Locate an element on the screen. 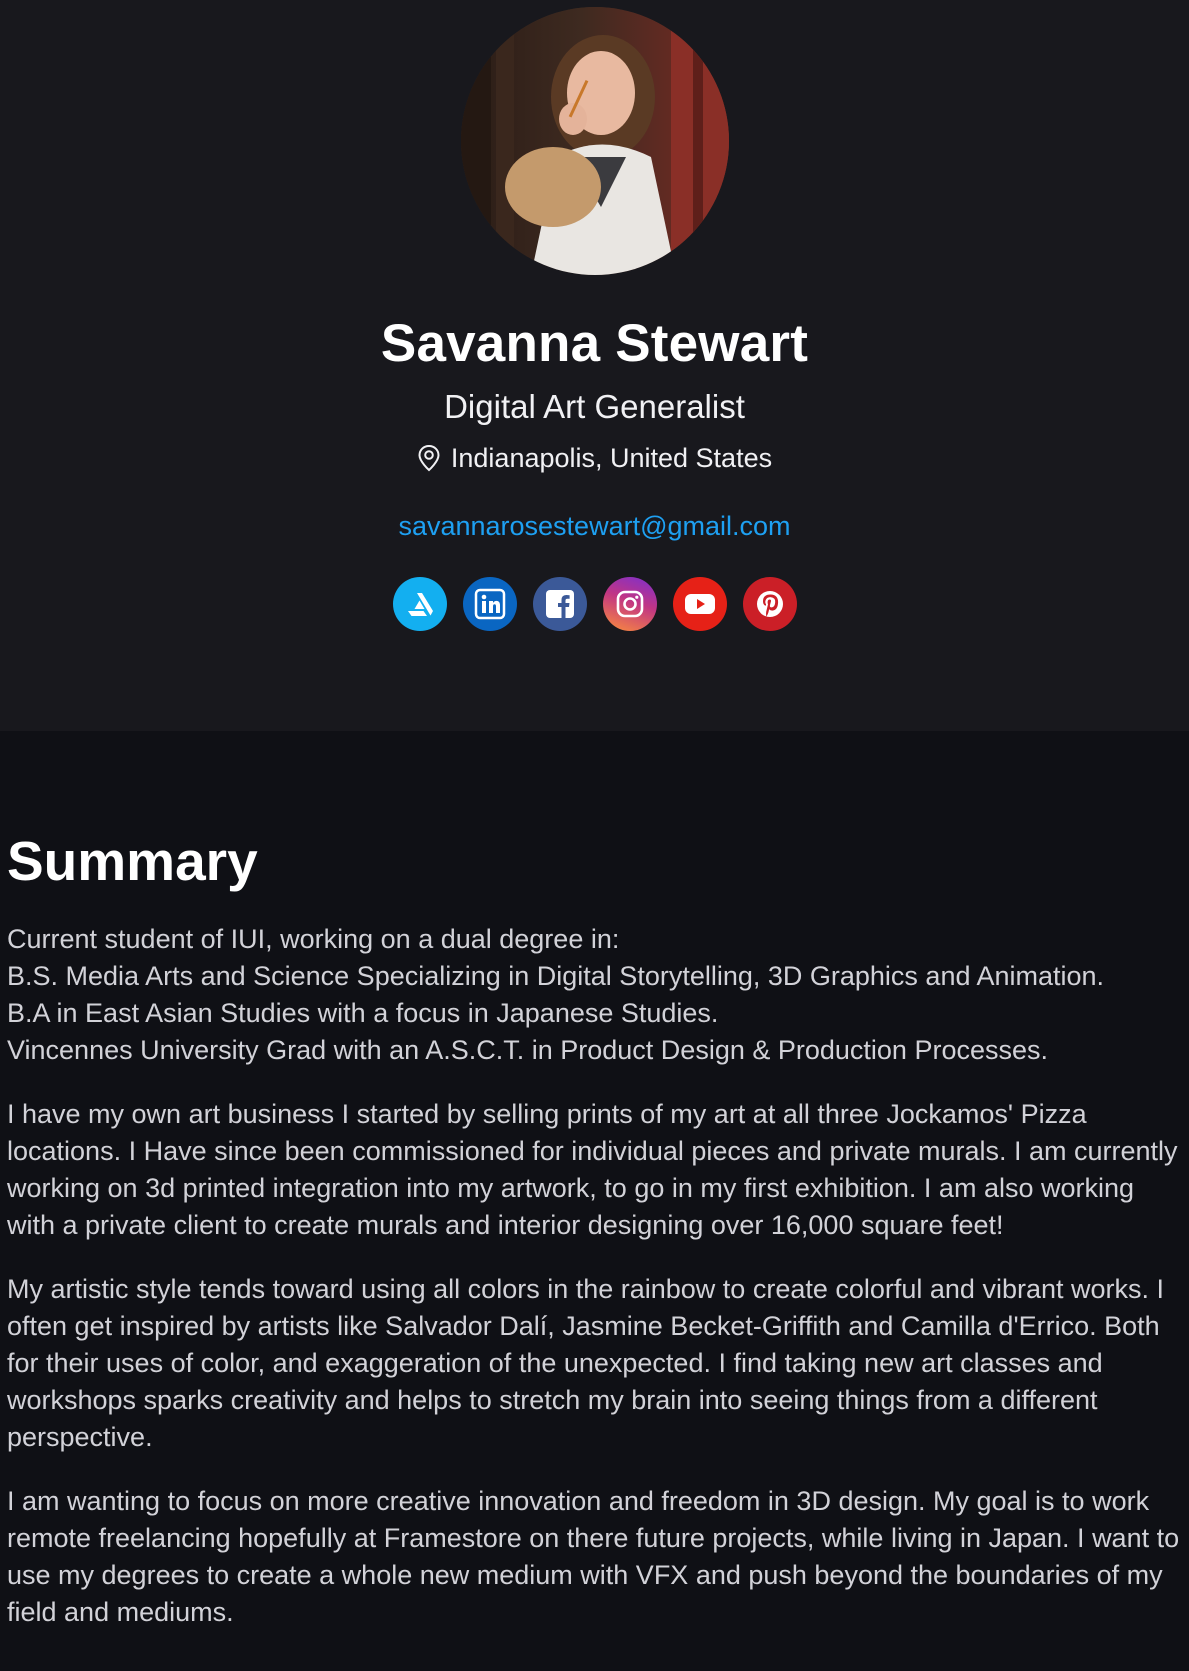 This screenshot has width=1189, height=1671. youtube-button is located at coordinates (699, 604).